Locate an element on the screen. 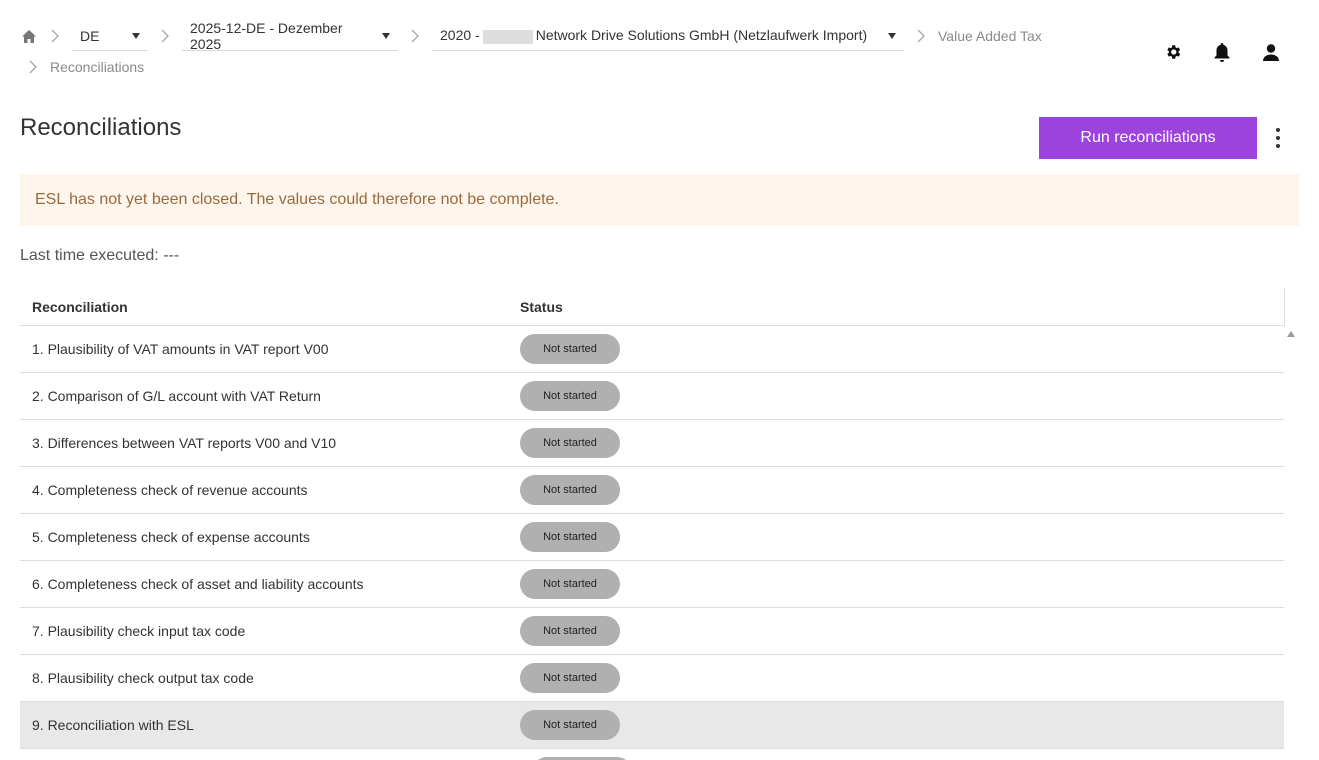 The image size is (1319, 760). country-value: DE is located at coordinates (90, 35).